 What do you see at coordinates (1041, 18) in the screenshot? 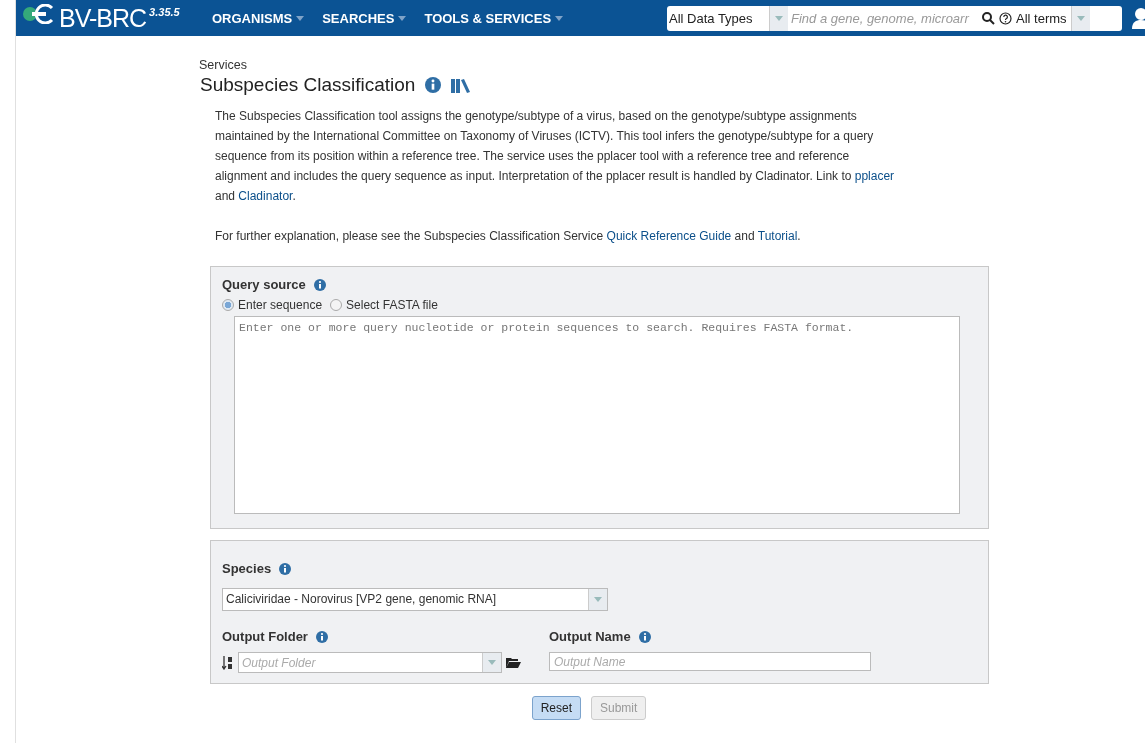
I see `terms-select: All terms` at bounding box center [1041, 18].